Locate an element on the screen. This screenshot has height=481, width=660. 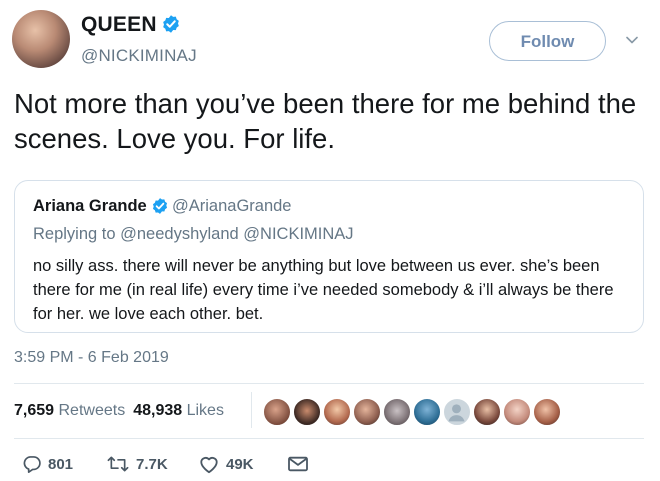
author-display-name: QUEEN is located at coordinates (131, 25).